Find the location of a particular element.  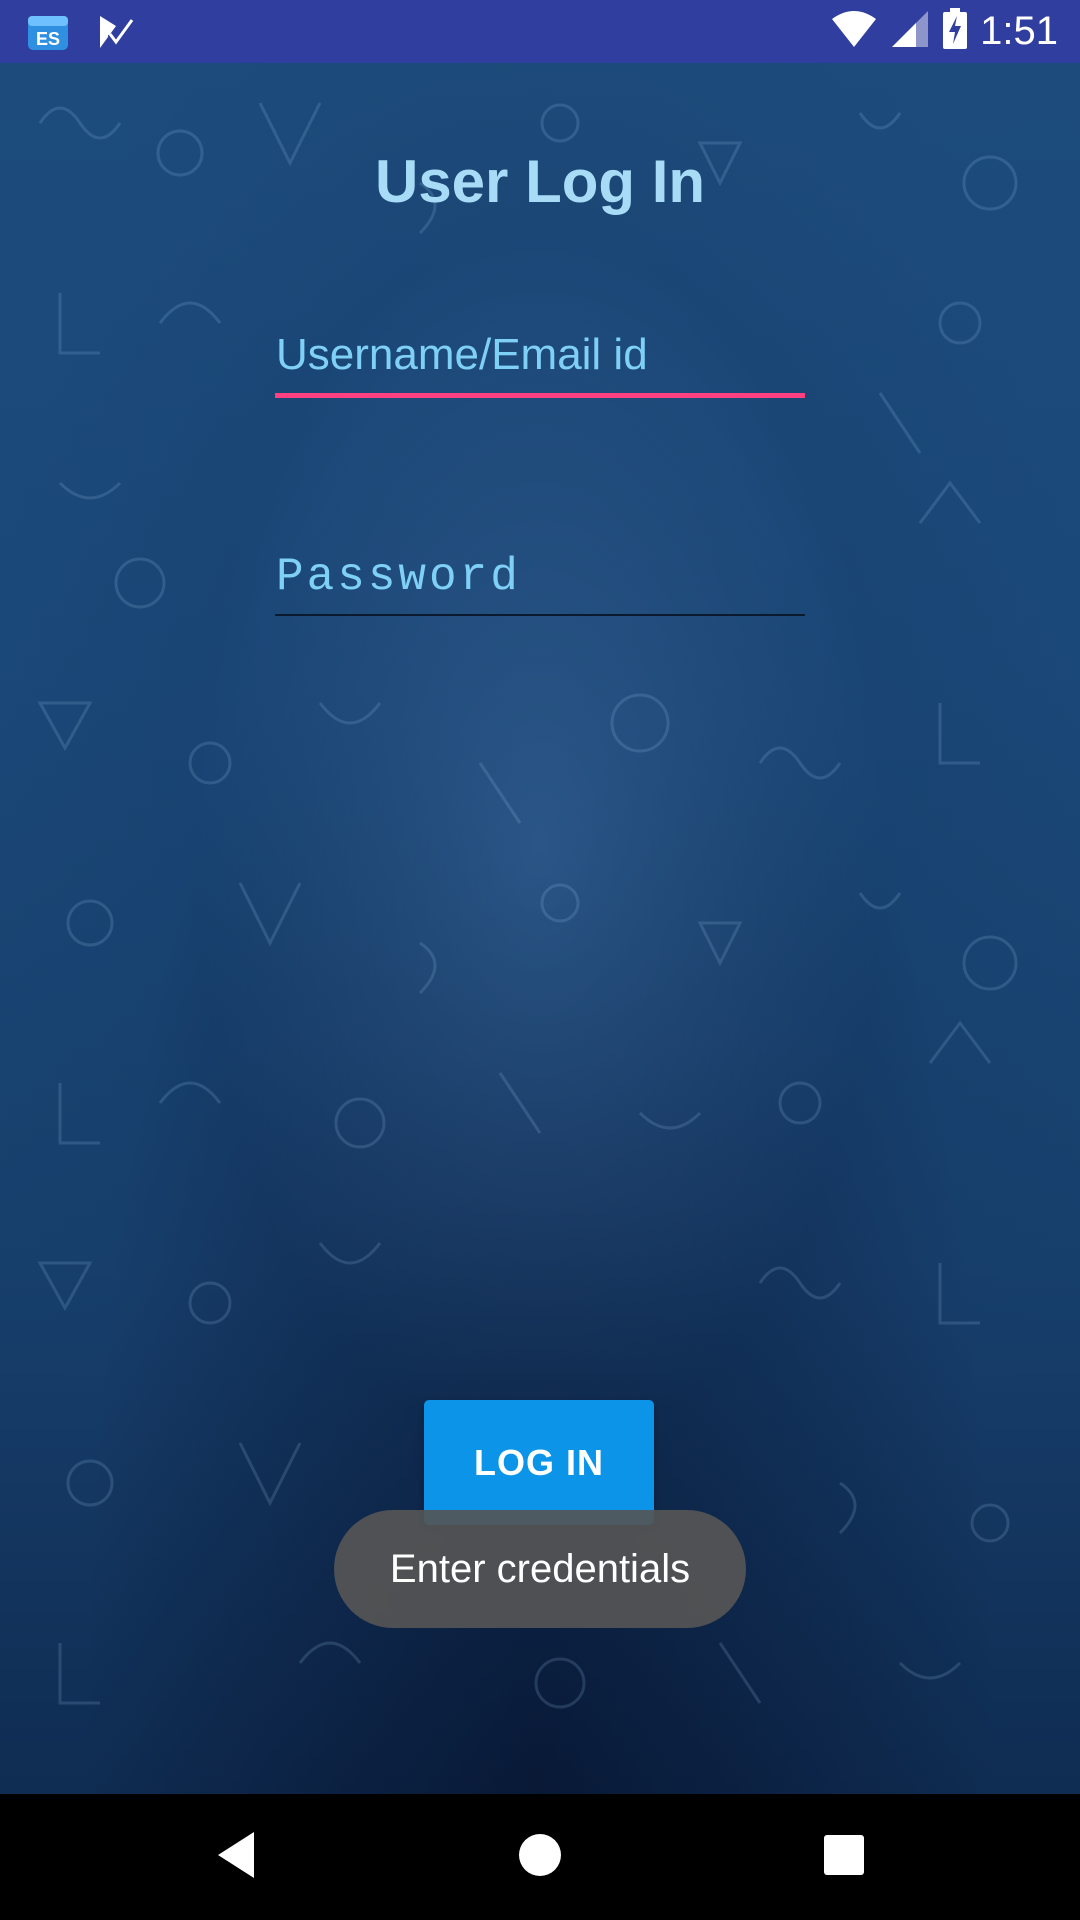

recents-icon is located at coordinates (844, 1857).